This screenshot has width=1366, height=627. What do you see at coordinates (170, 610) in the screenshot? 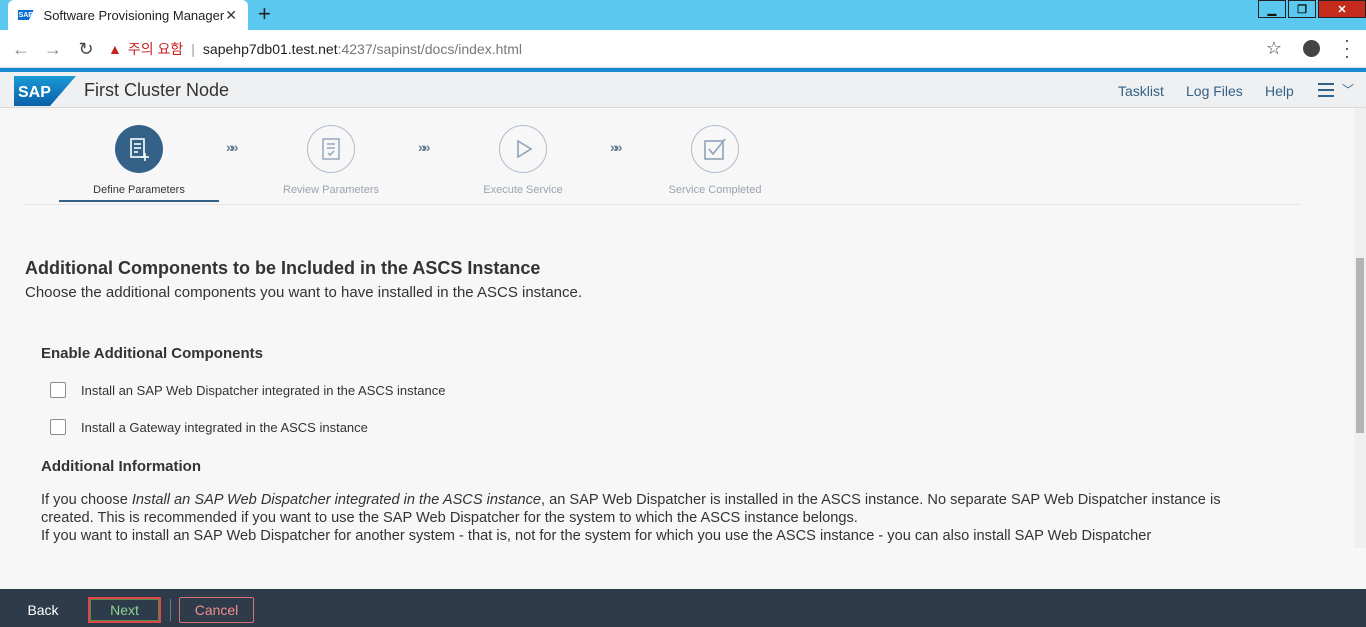
I see `footer-divider` at bounding box center [170, 610].